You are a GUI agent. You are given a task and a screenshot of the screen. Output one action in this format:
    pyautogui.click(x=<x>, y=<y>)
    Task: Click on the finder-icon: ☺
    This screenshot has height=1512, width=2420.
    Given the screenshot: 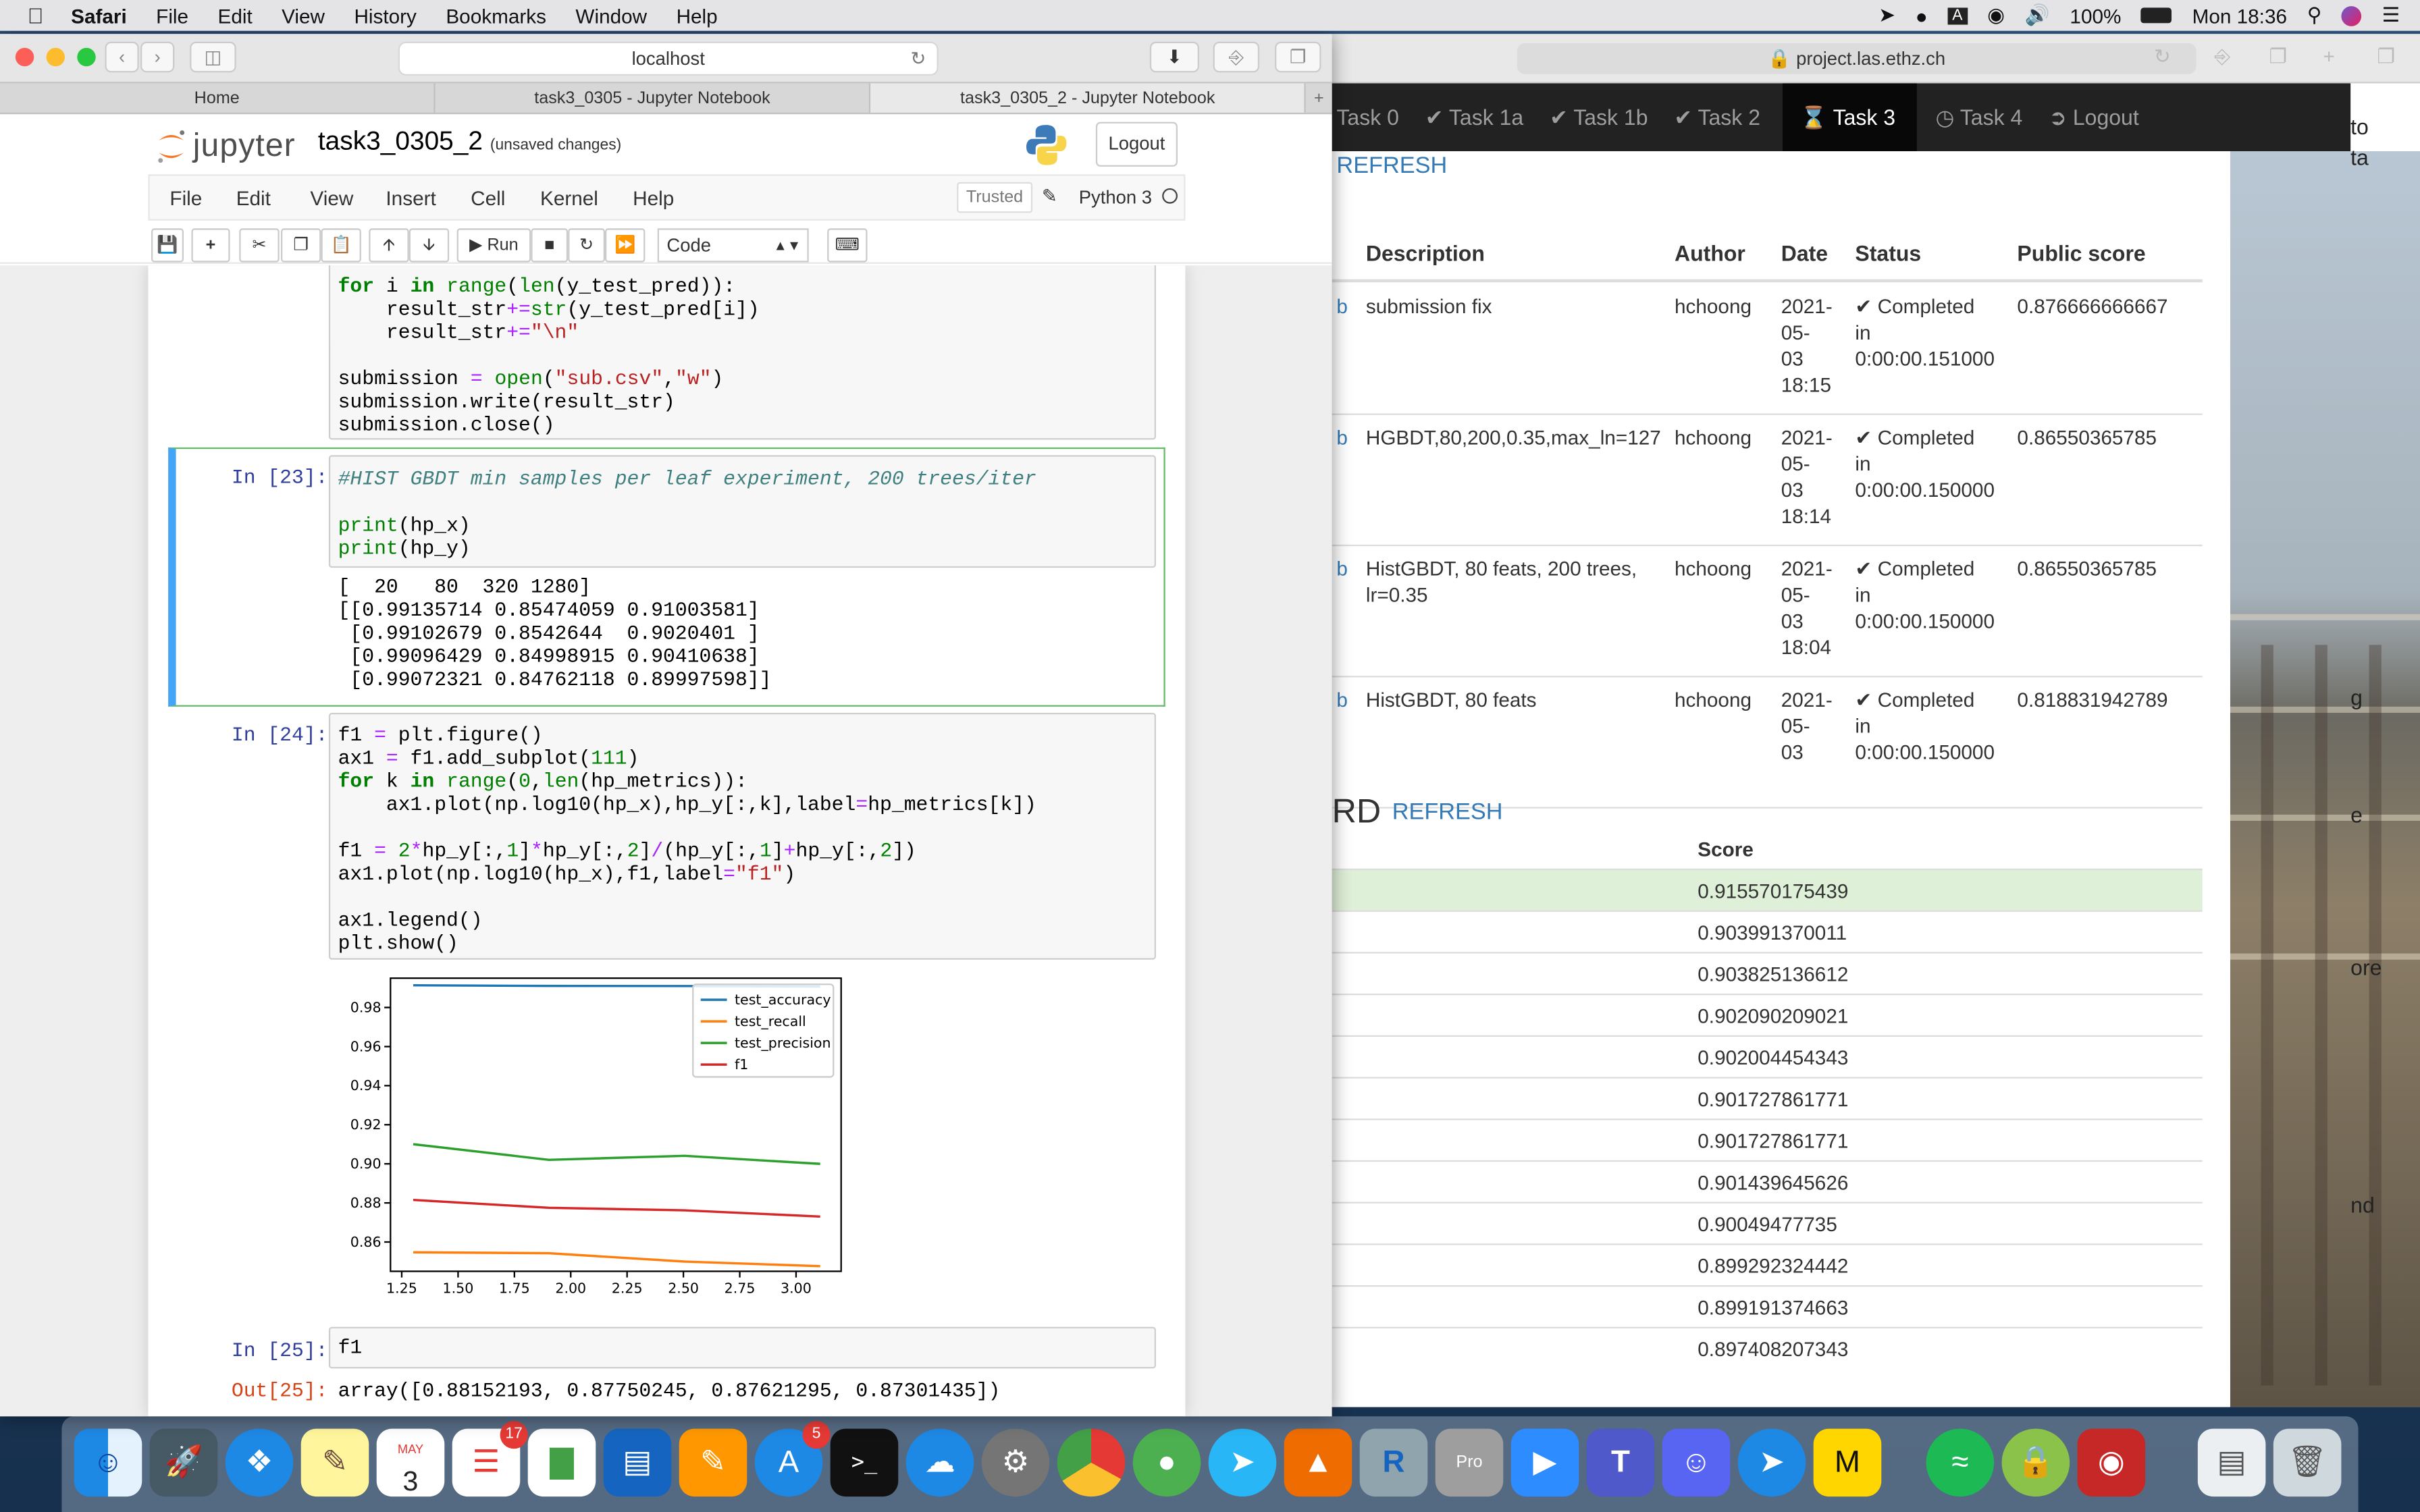 What is the action you would take?
    pyautogui.click(x=108, y=1462)
    